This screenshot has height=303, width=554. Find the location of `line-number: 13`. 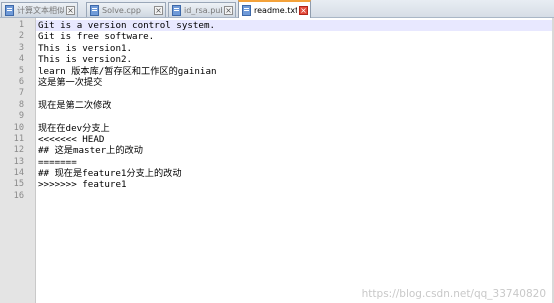

line-number: 13 is located at coordinates (18, 161).